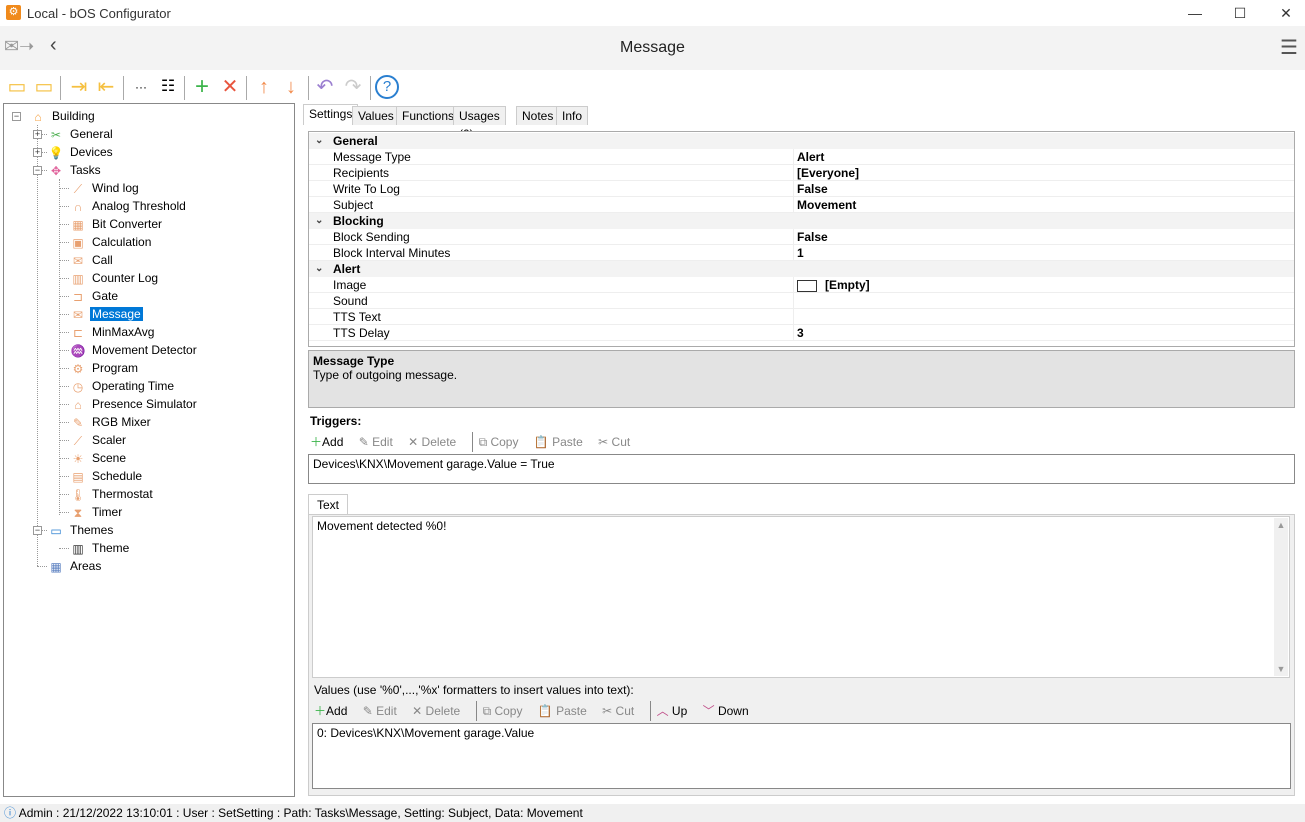  I want to click on tree-item-scene: ☀ Scene, so click(99, 458).